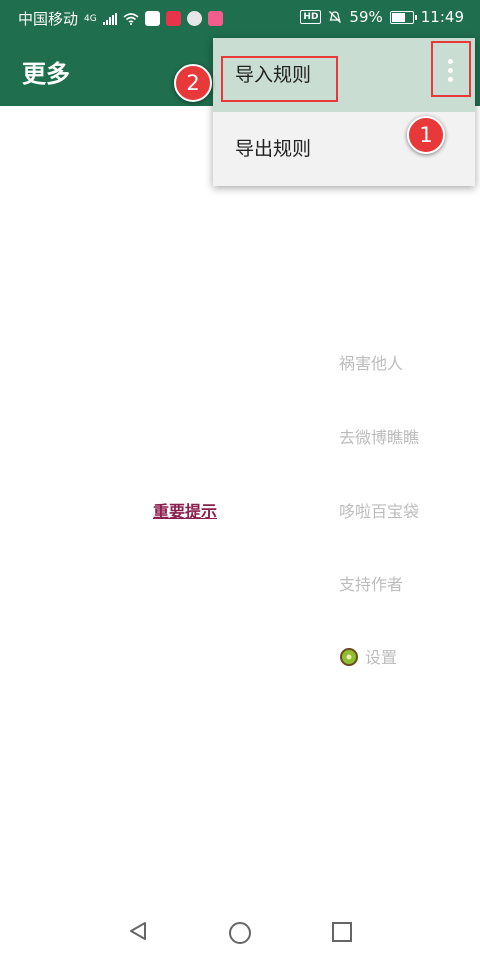  I want to click on wifi-icon, so click(131, 18).